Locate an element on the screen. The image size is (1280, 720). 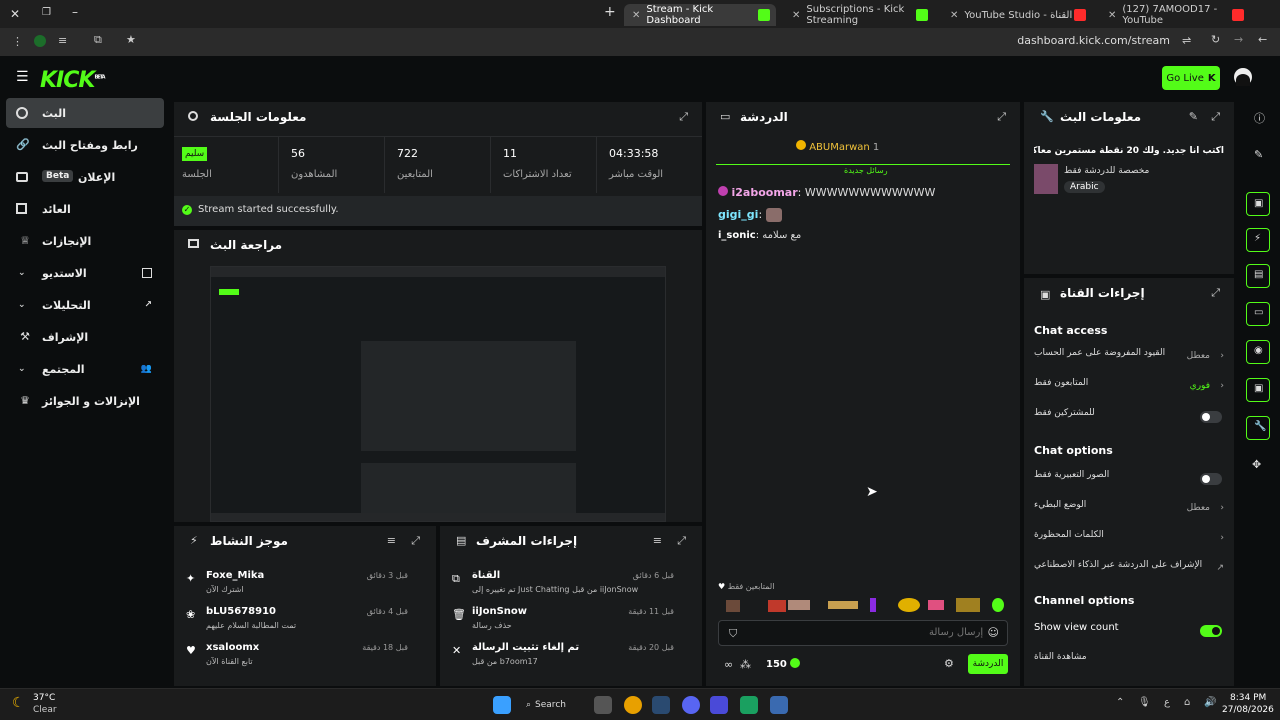
edit-icon: ✎ is located at coordinates (1258, 154).